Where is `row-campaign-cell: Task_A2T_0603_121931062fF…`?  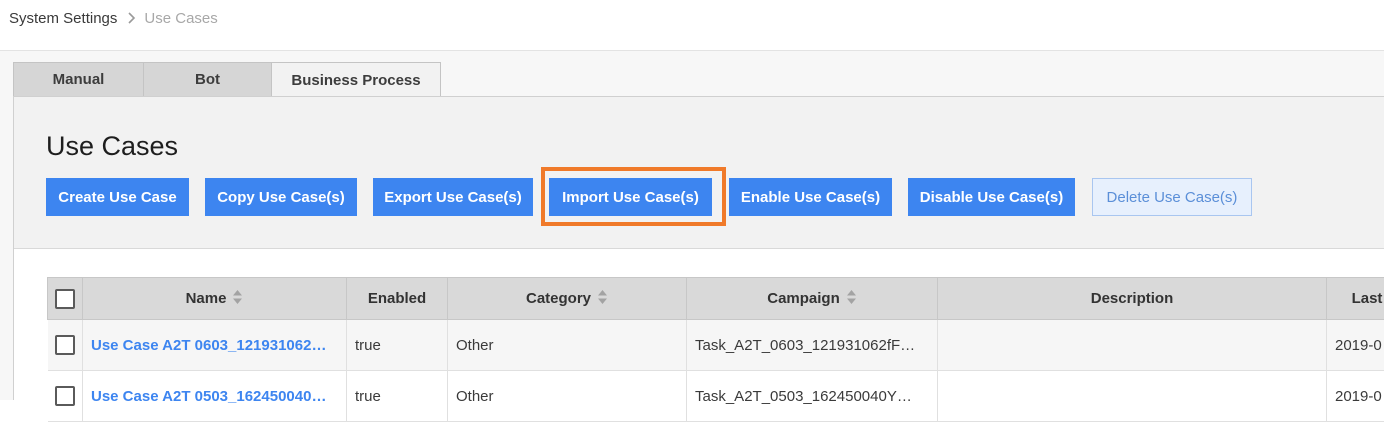
row-campaign-cell: Task_A2T_0603_121931062fF… is located at coordinates (812, 345).